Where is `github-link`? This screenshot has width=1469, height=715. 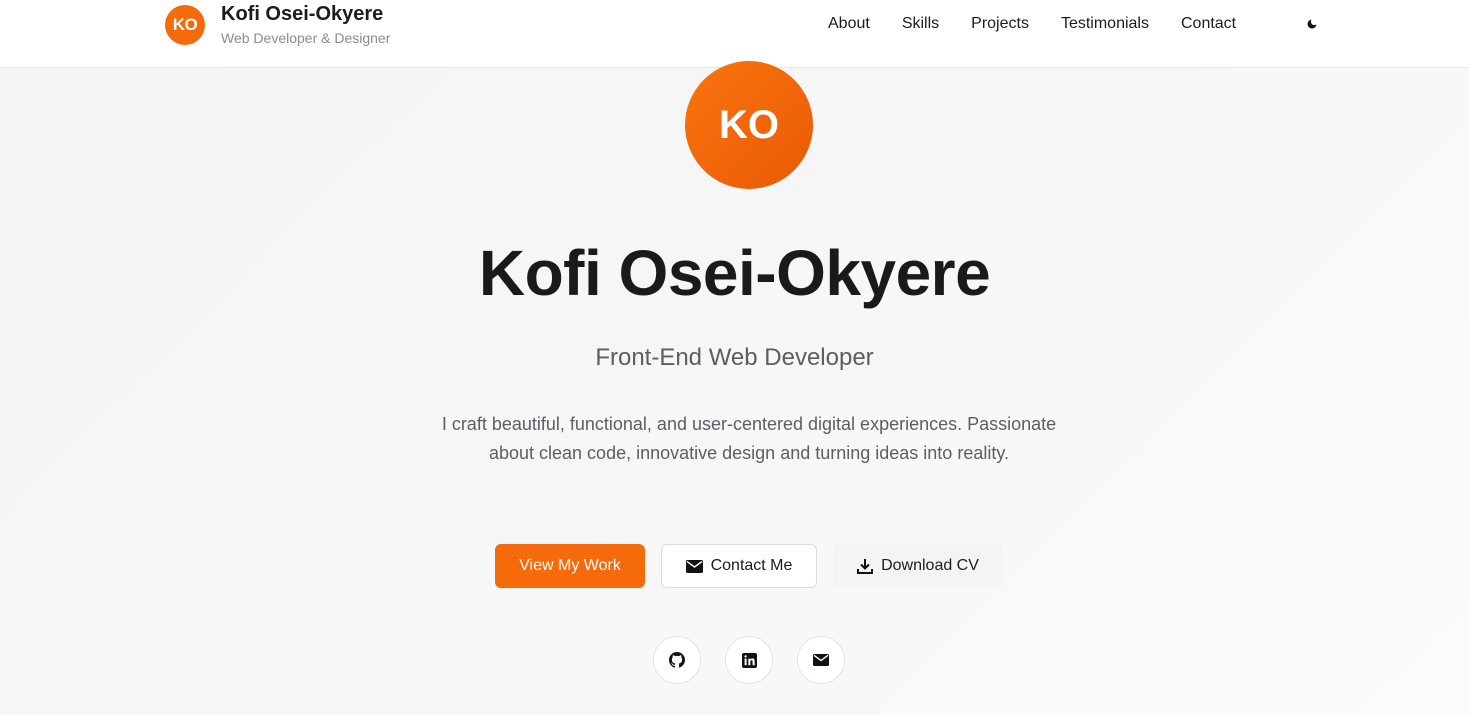 github-link is located at coordinates (677, 660).